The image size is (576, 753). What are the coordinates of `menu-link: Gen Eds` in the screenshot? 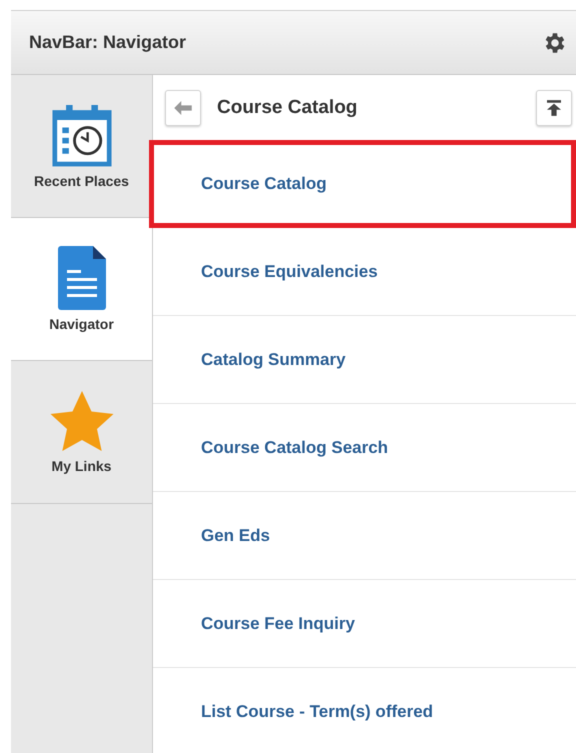 It's located at (364, 536).